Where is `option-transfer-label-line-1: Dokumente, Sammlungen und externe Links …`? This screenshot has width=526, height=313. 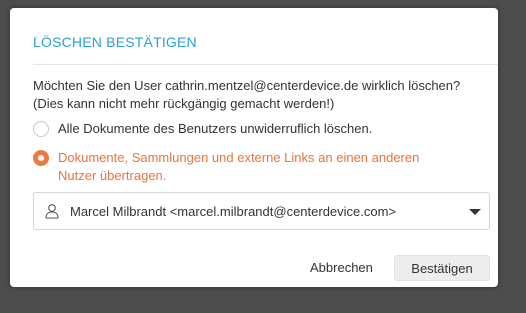
option-transfer-label-line-1: Dokumente, Sammlungen und externe Links … is located at coordinates (239, 157).